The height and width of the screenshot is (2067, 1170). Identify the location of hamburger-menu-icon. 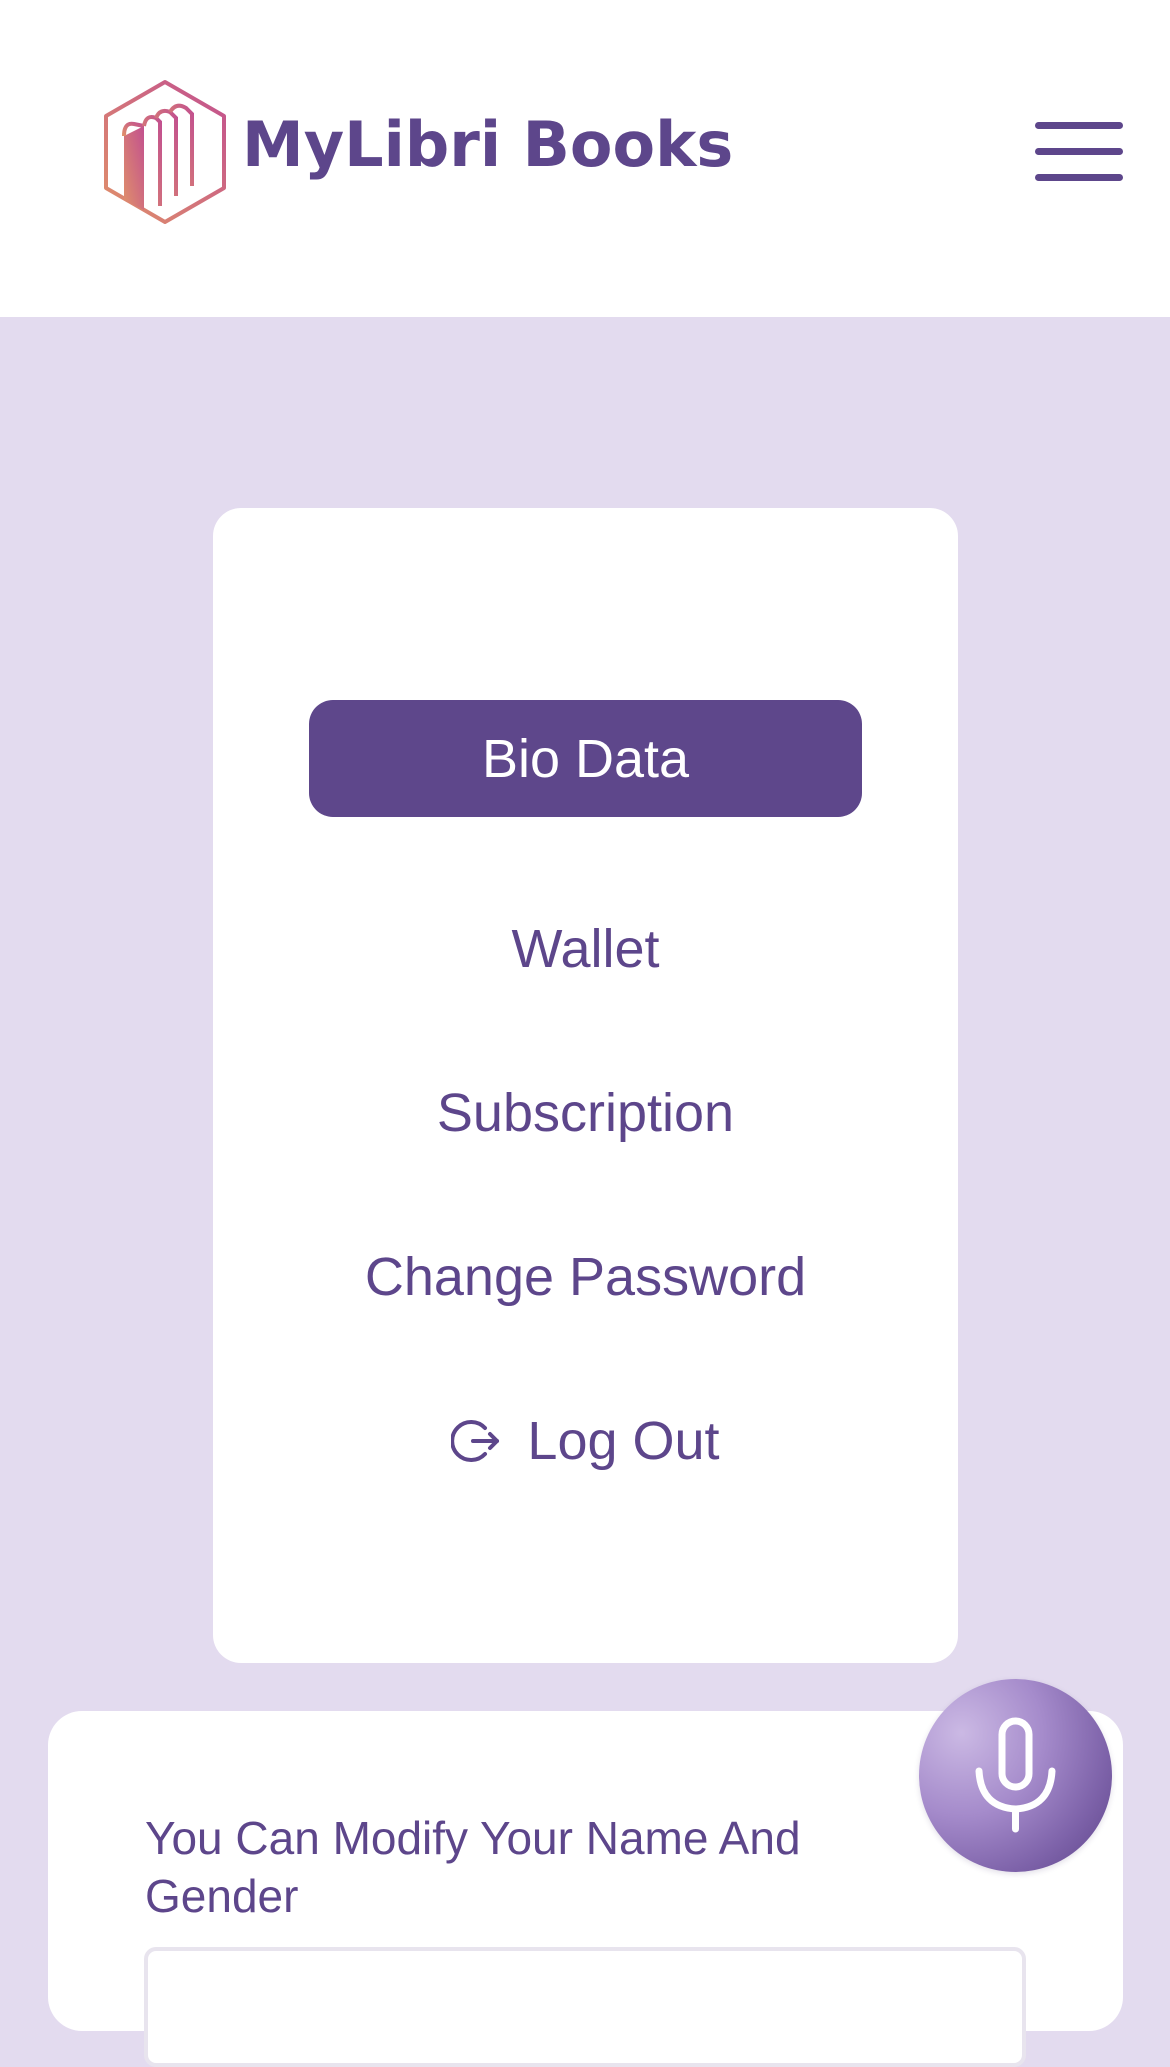
(1079, 152).